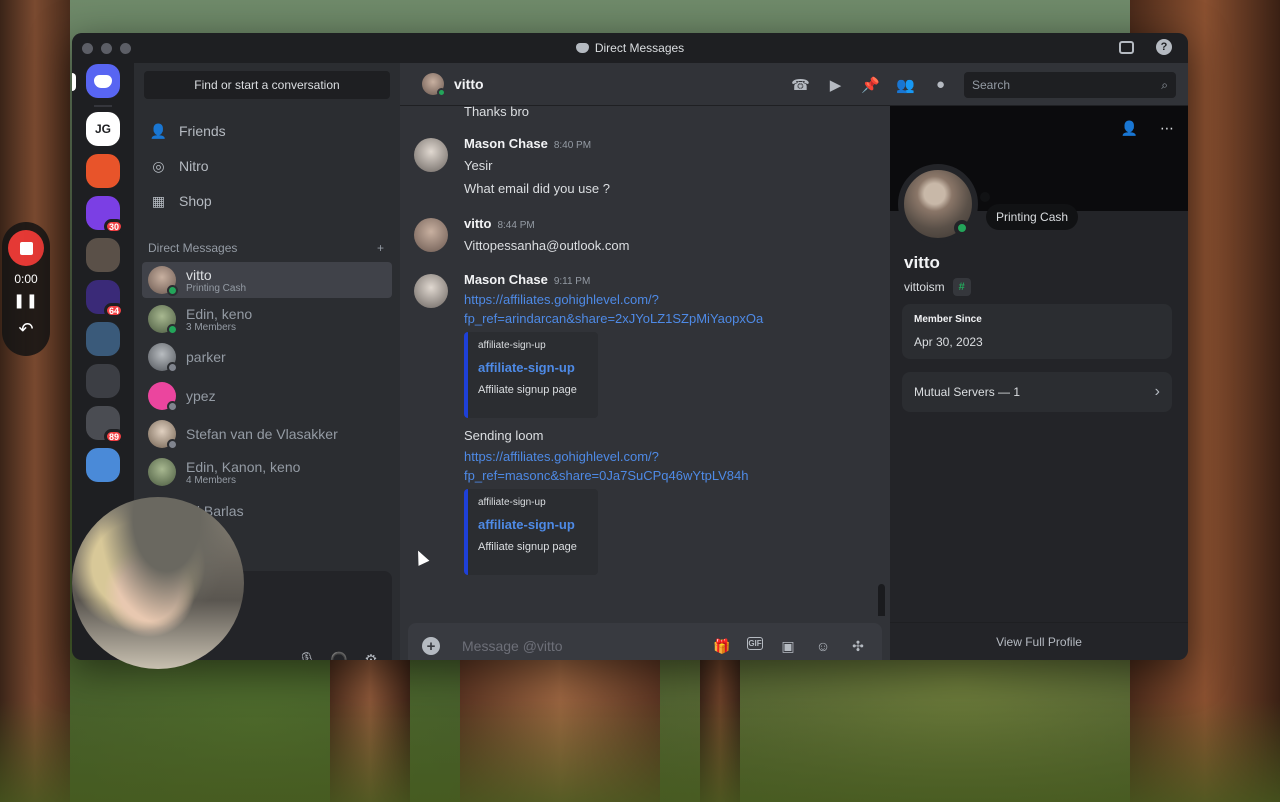 Image resolution: width=1280 pixels, height=802 pixels. I want to click on hashtag-badge-icon: #, so click(961, 287).